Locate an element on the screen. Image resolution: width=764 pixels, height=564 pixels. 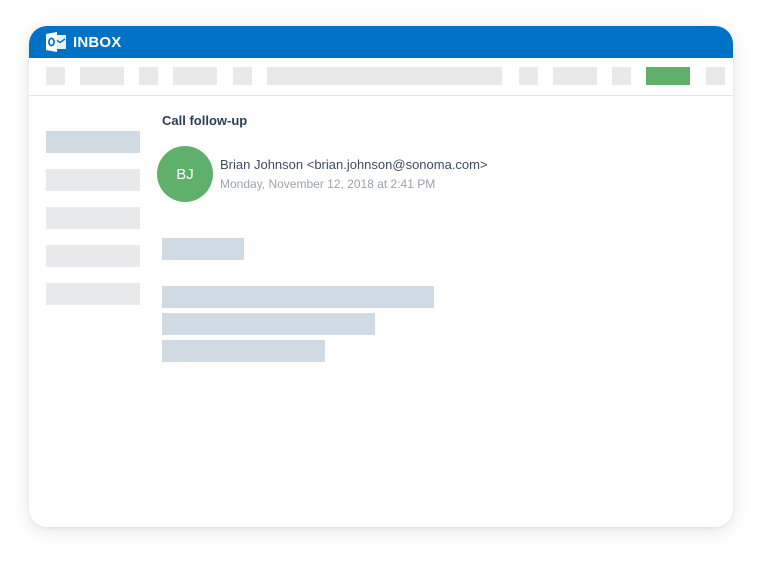
avatar: BJ is located at coordinates (185, 174).